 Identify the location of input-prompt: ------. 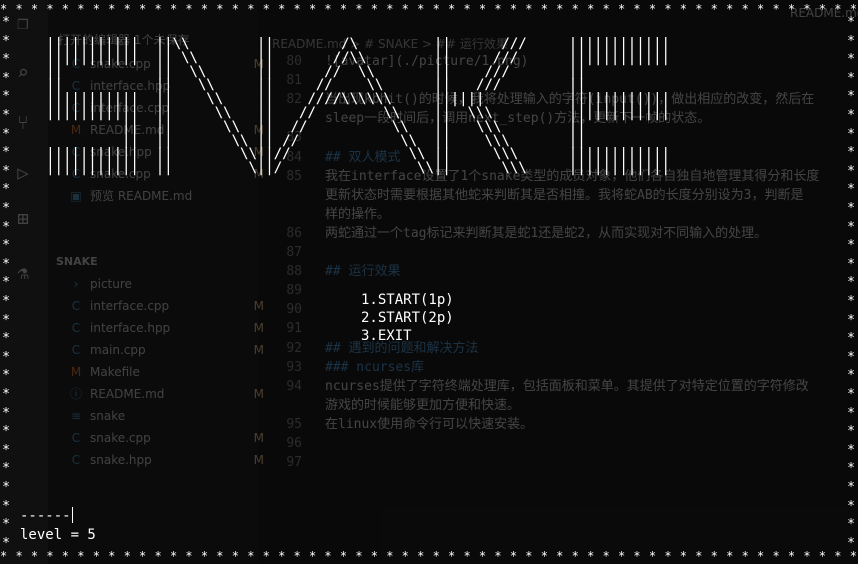
(46, 516).